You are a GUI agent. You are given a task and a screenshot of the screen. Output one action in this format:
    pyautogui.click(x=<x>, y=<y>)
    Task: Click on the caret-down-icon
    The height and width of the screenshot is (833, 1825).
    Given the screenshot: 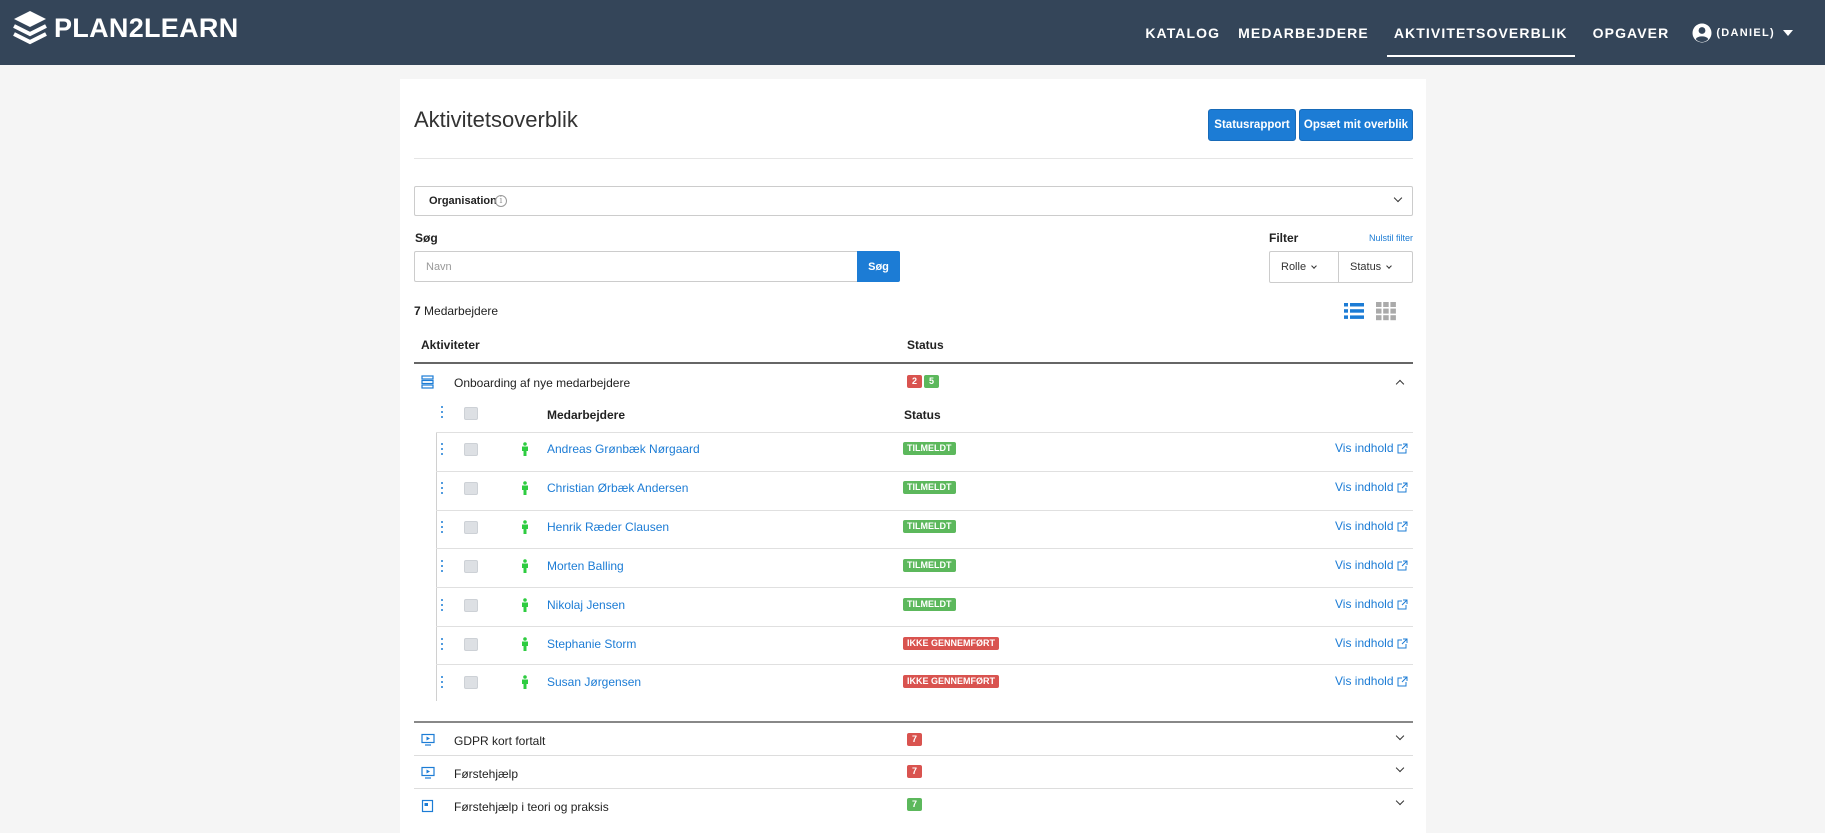 What is the action you would take?
    pyautogui.click(x=1788, y=32)
    